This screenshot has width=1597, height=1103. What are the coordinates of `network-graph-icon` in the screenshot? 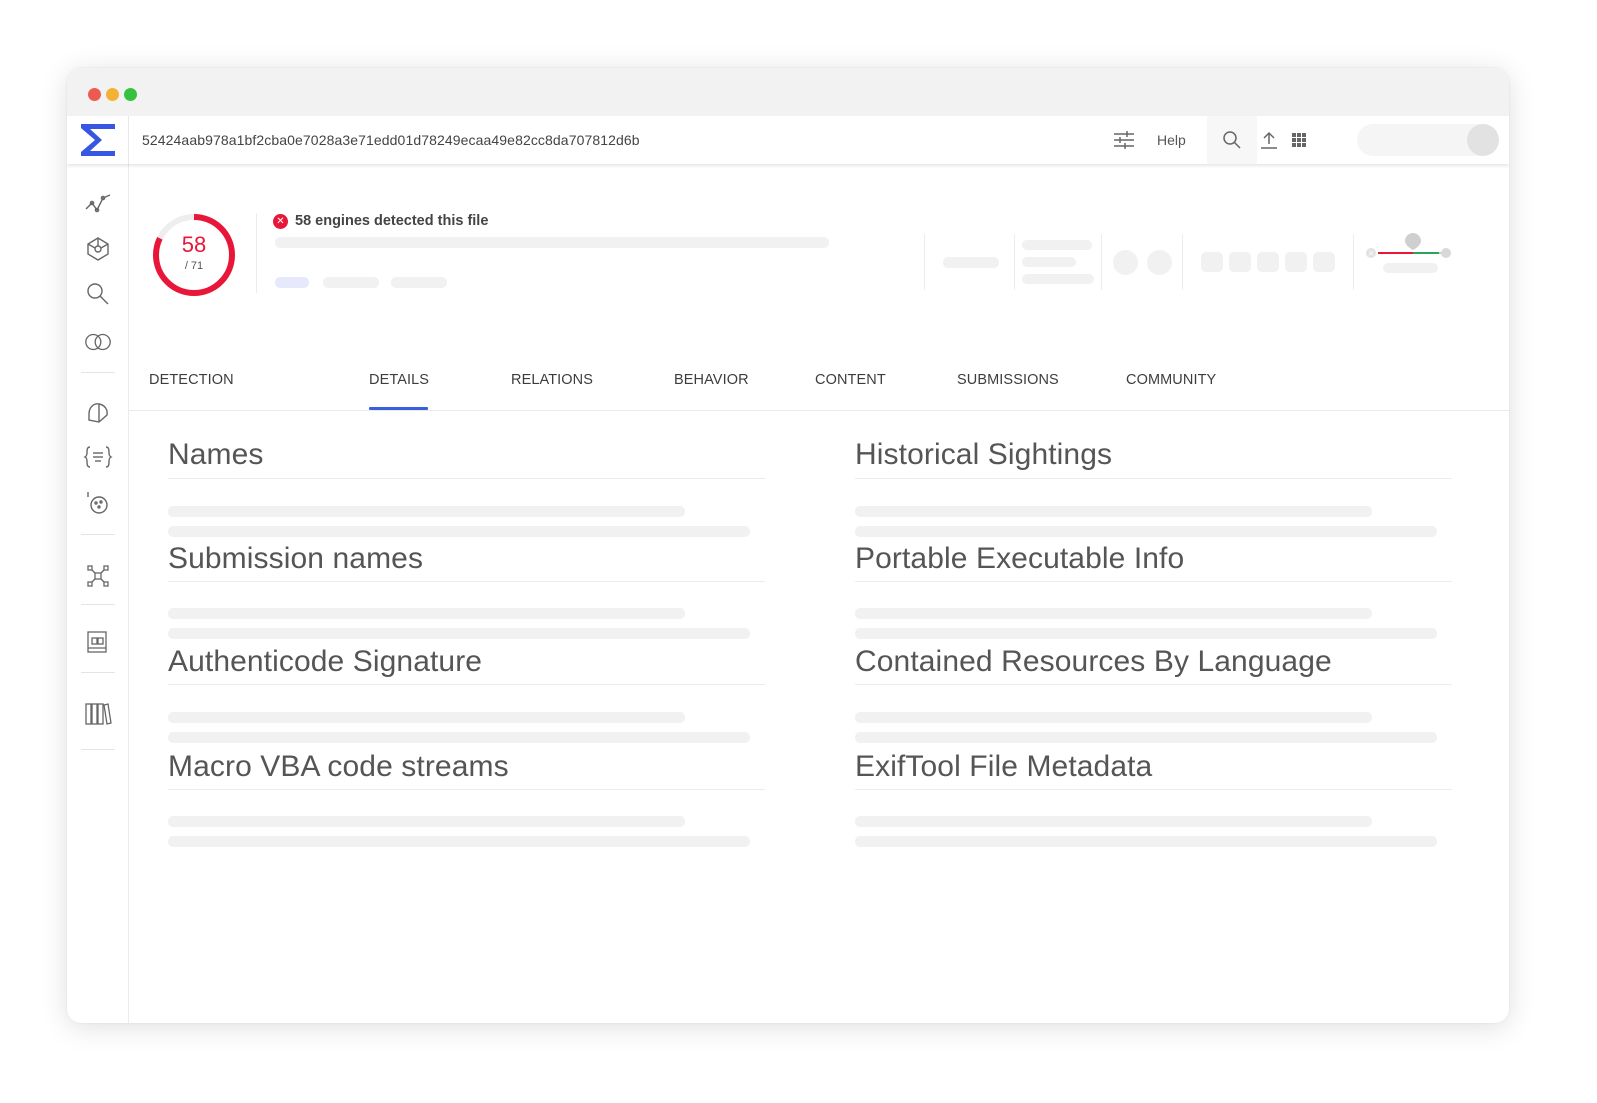 It's located at (98, 249).